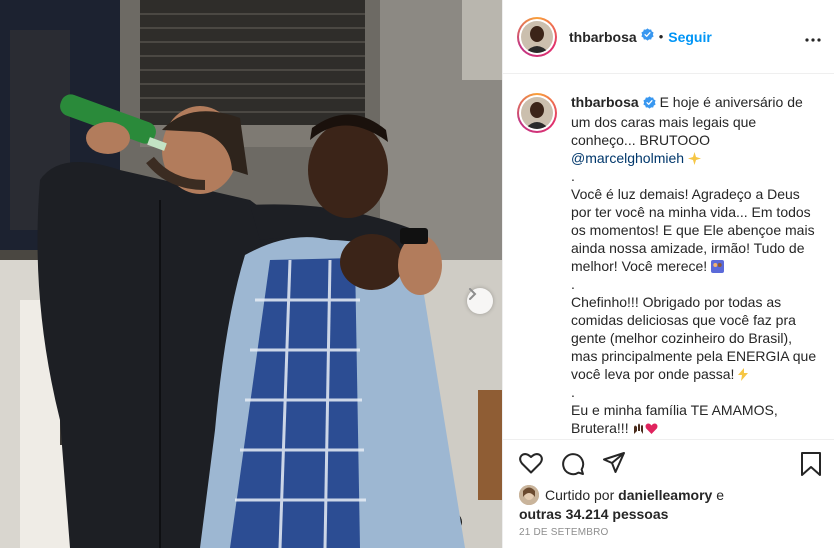  Describe the element at coordinates (718, 266) in the screenshot. I see `people-hugging-icon` at that location.